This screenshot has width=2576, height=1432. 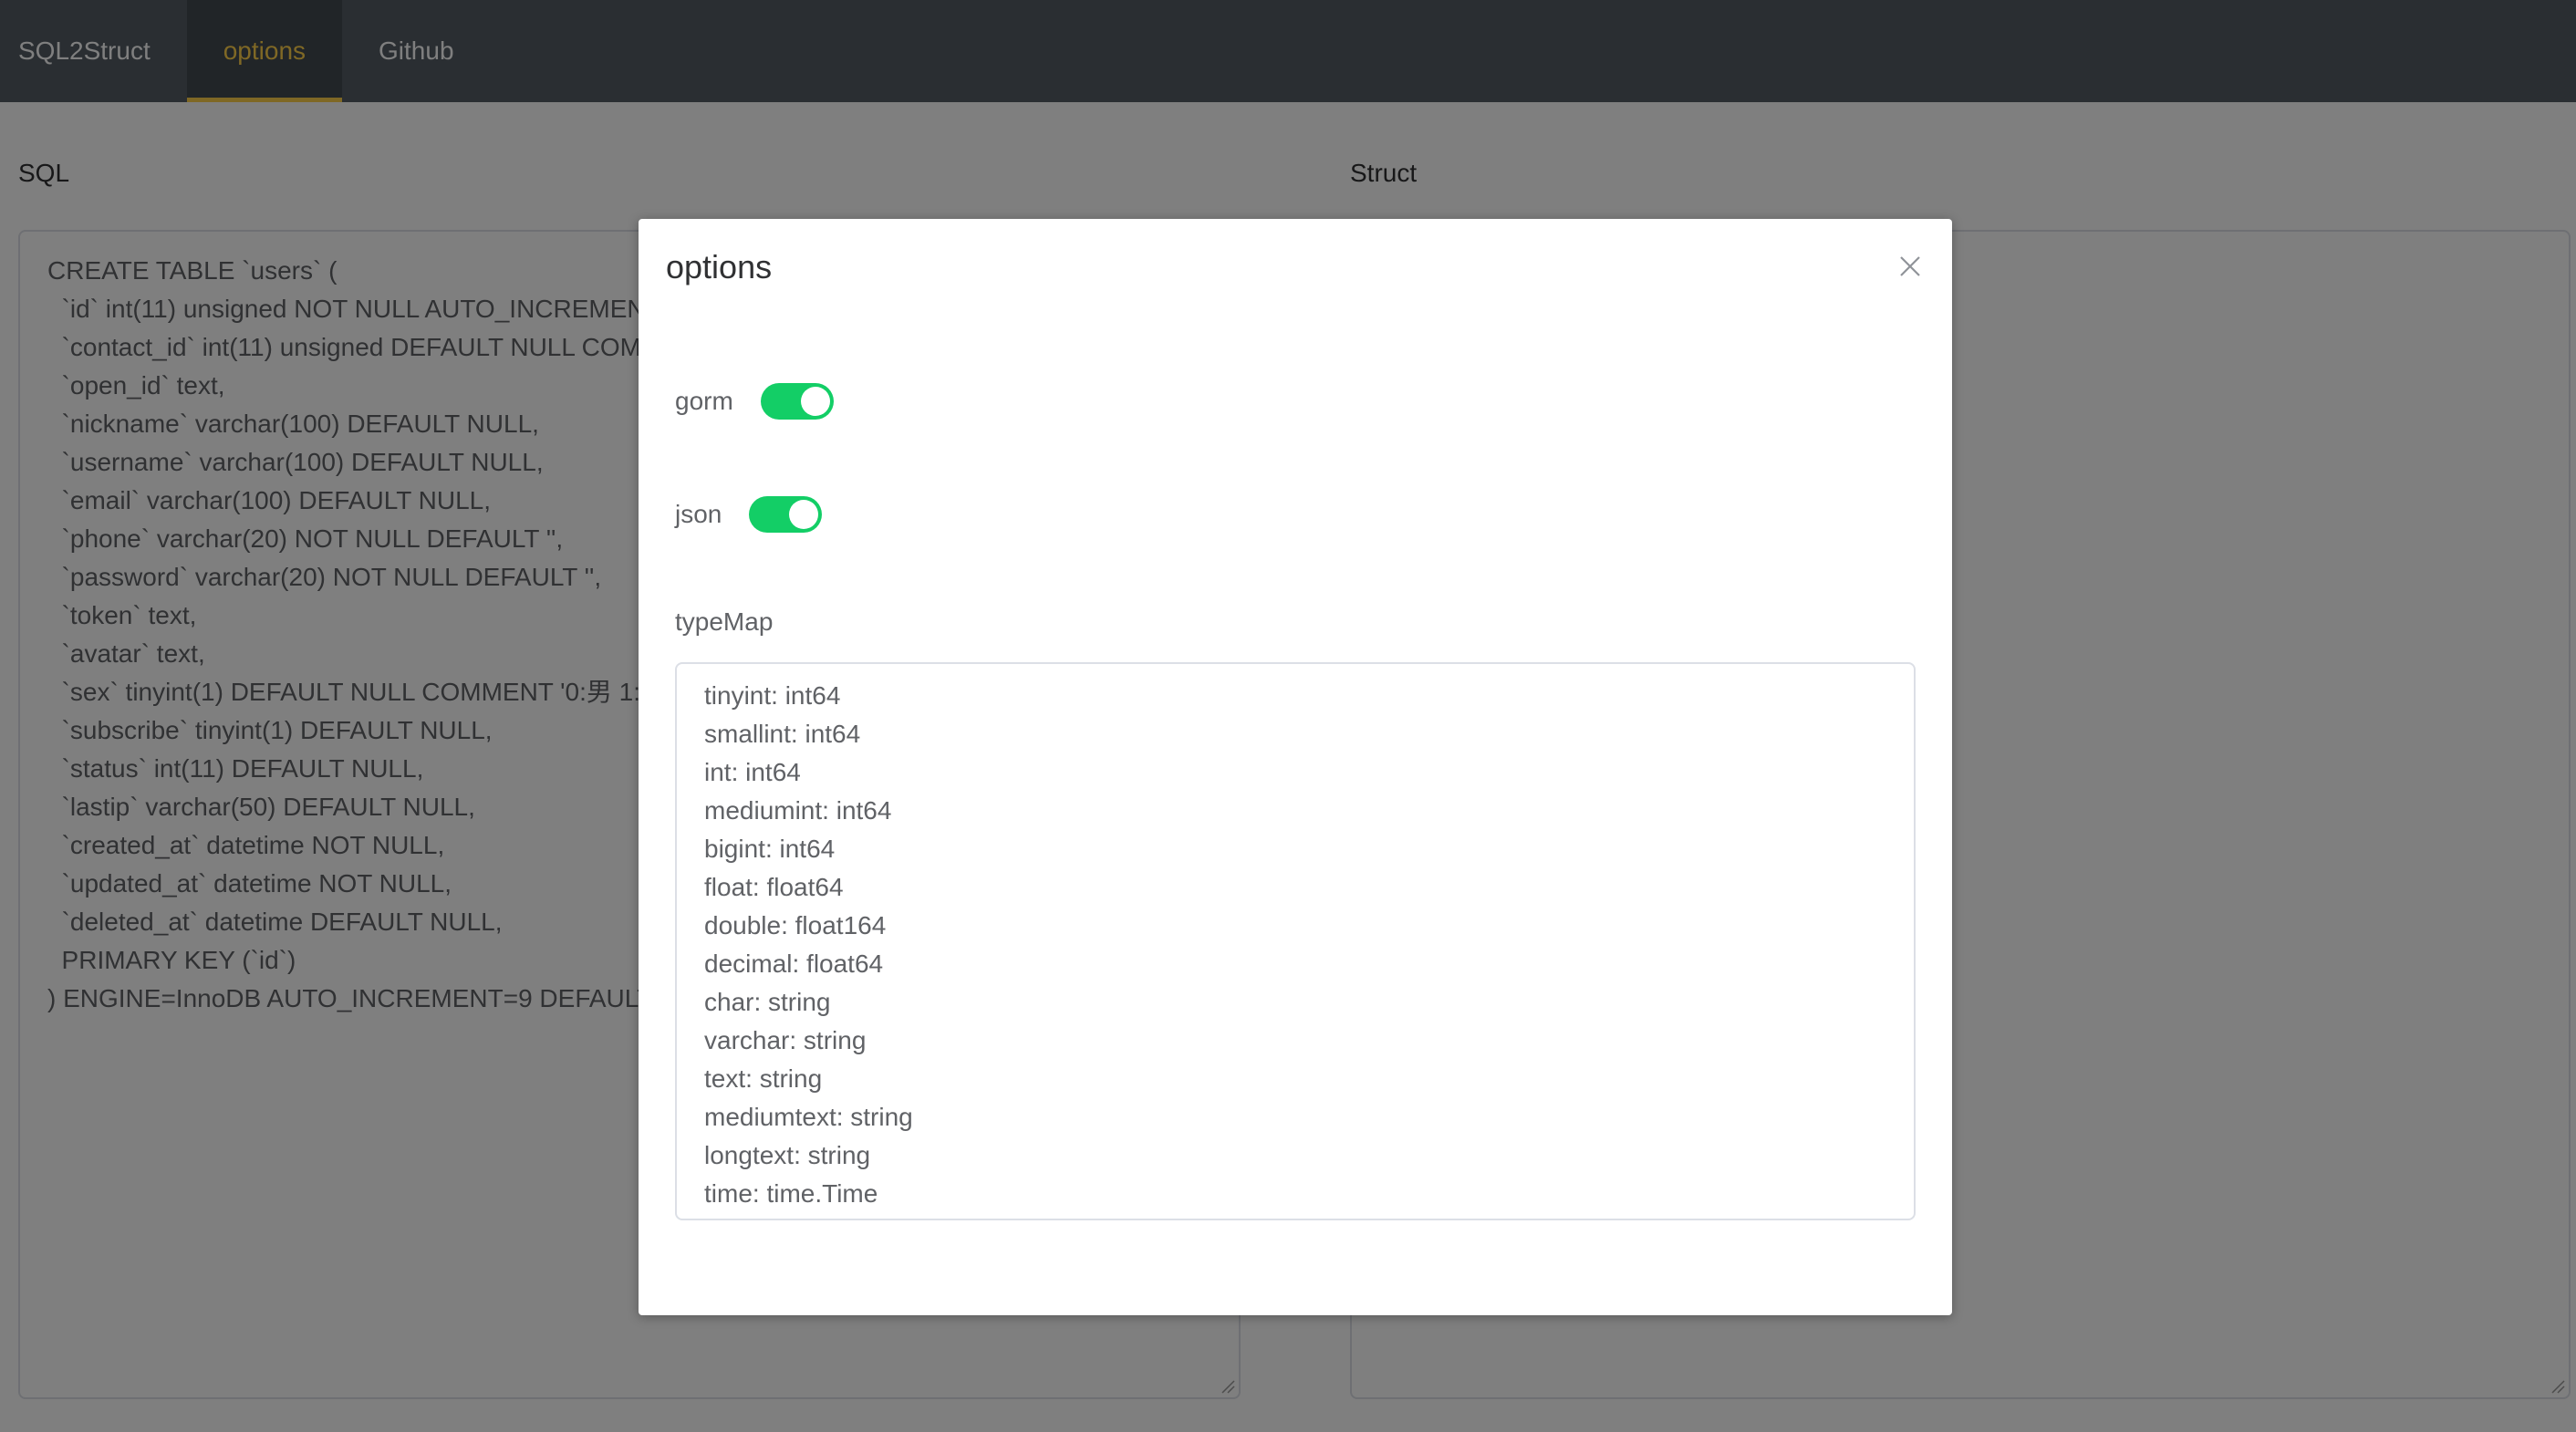 What do you see at coordinates (798, 810) in the screenshot?
I see `typemap-line: mediumint: int64` at bounding box center [798, 810].